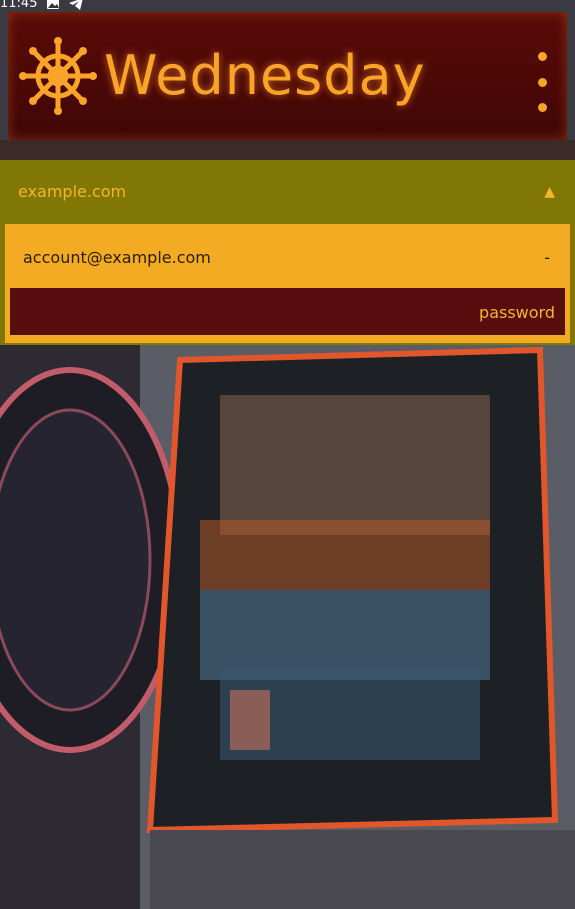 Image resolution: width=575 pixels, height=909 pixels. I want to click on account-label: account@example.com, so click(117, 257).